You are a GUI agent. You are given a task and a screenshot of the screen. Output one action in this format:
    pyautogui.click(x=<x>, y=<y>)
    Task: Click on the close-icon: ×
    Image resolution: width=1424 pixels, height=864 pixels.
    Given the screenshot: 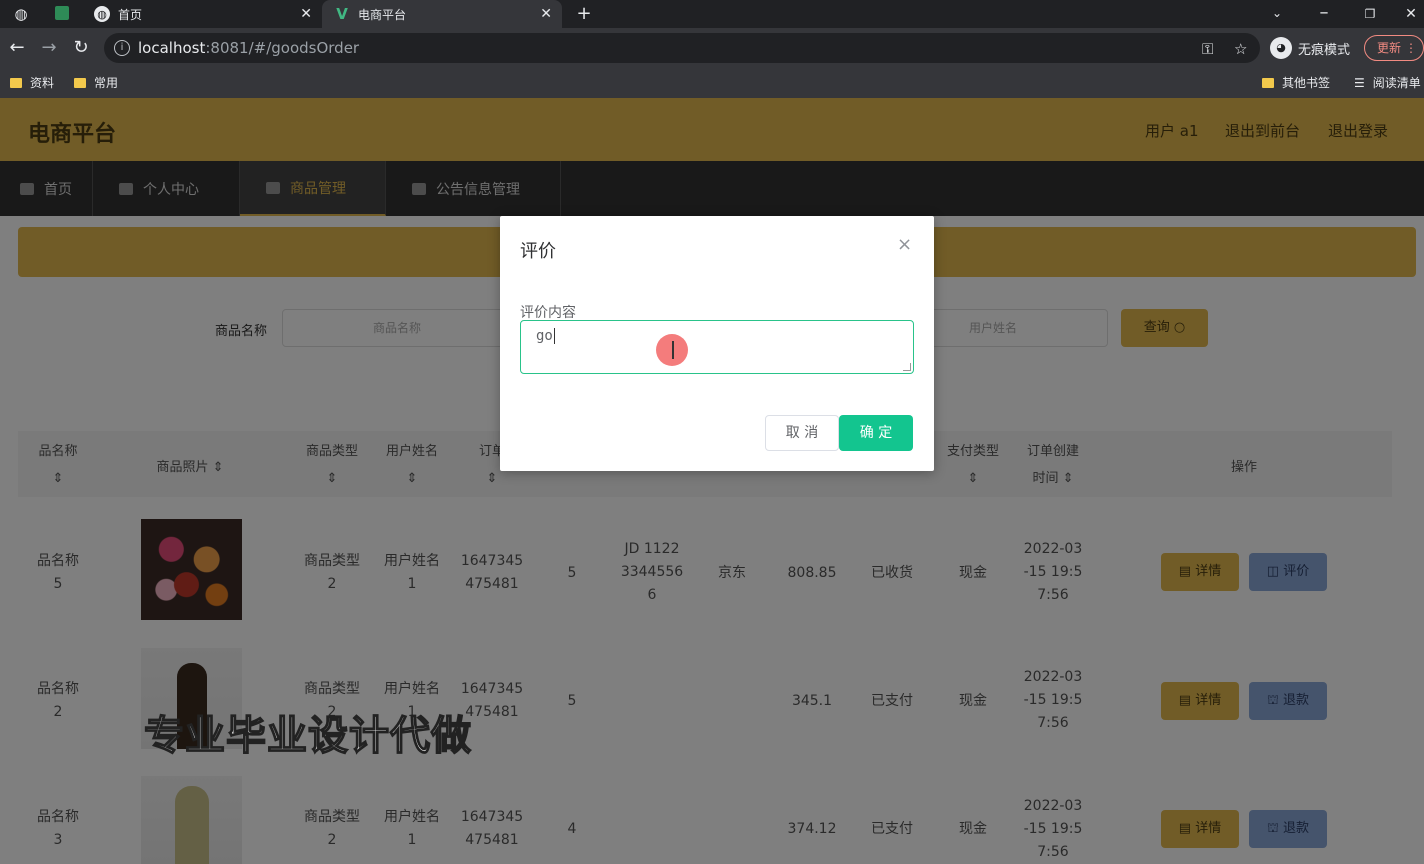 What is the action you would take?
    pyautogui.click(x=904, y=244)
    